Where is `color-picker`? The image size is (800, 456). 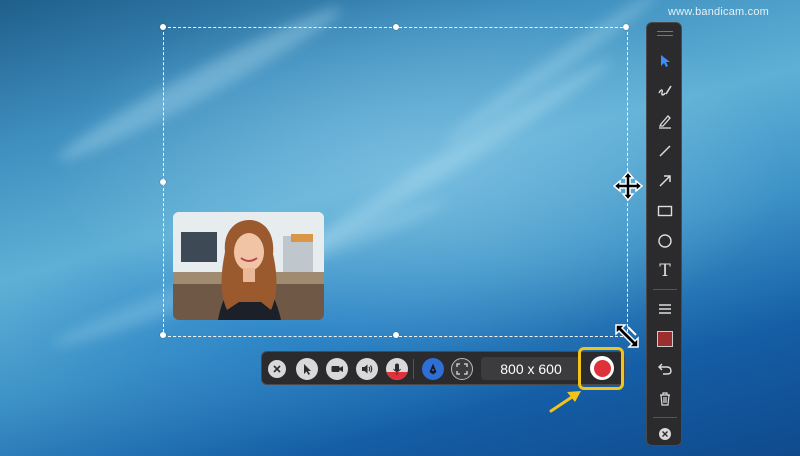
color-picker is located at coordinates (665, 339).